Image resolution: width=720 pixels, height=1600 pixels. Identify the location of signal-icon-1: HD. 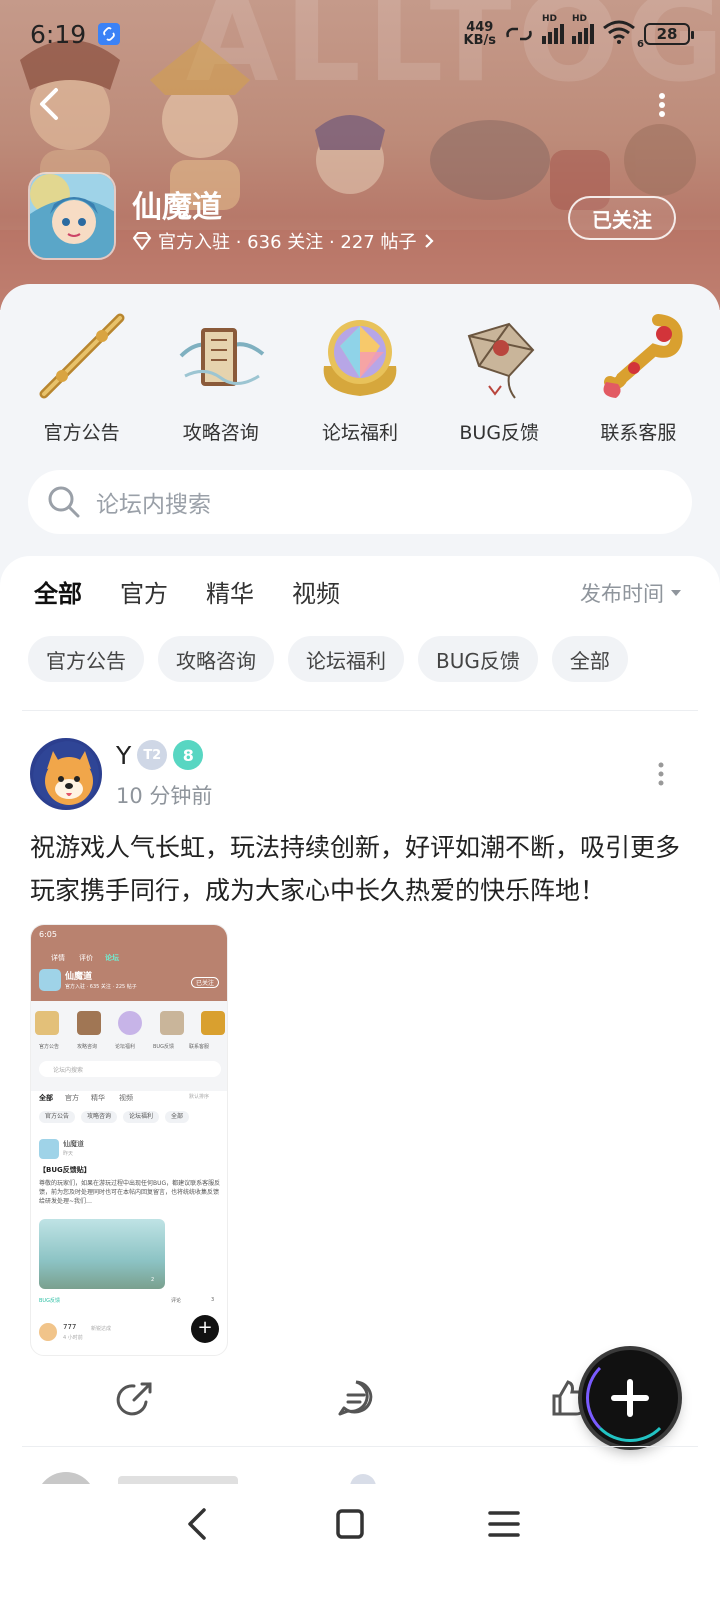
(553, 29).